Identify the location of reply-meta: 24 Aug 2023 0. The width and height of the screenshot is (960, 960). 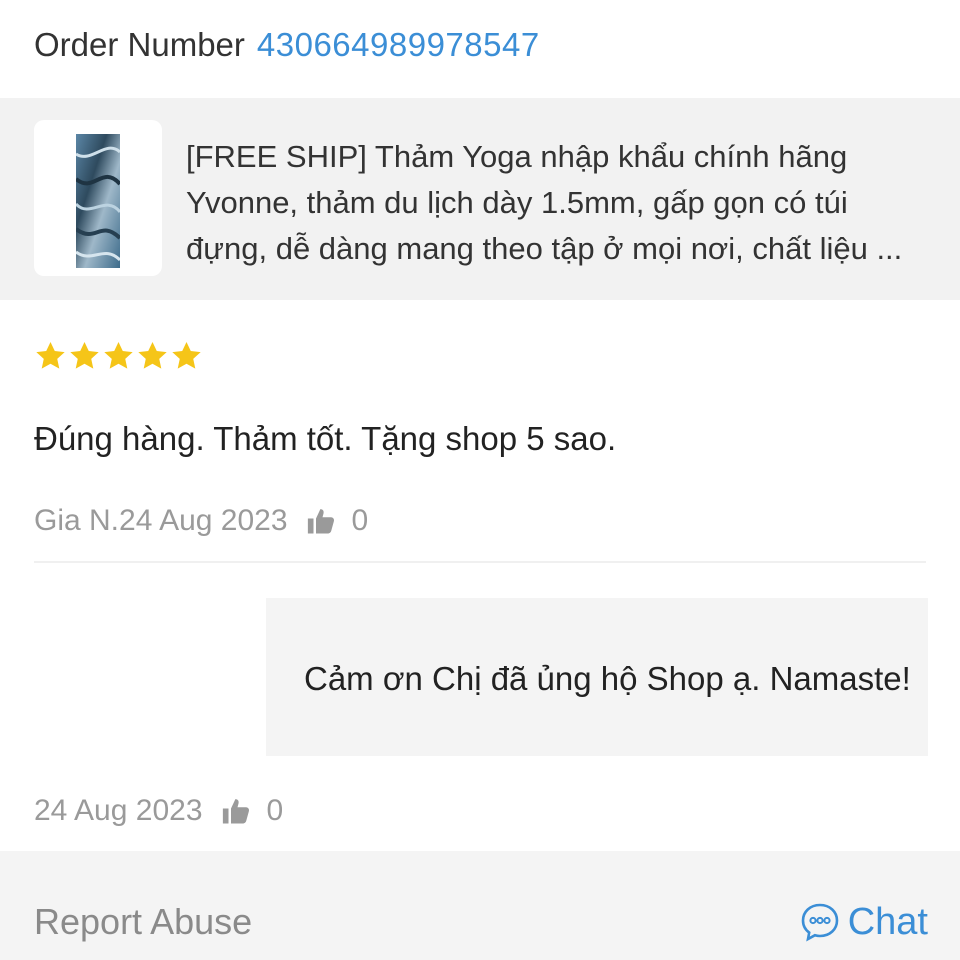
(158, 811).